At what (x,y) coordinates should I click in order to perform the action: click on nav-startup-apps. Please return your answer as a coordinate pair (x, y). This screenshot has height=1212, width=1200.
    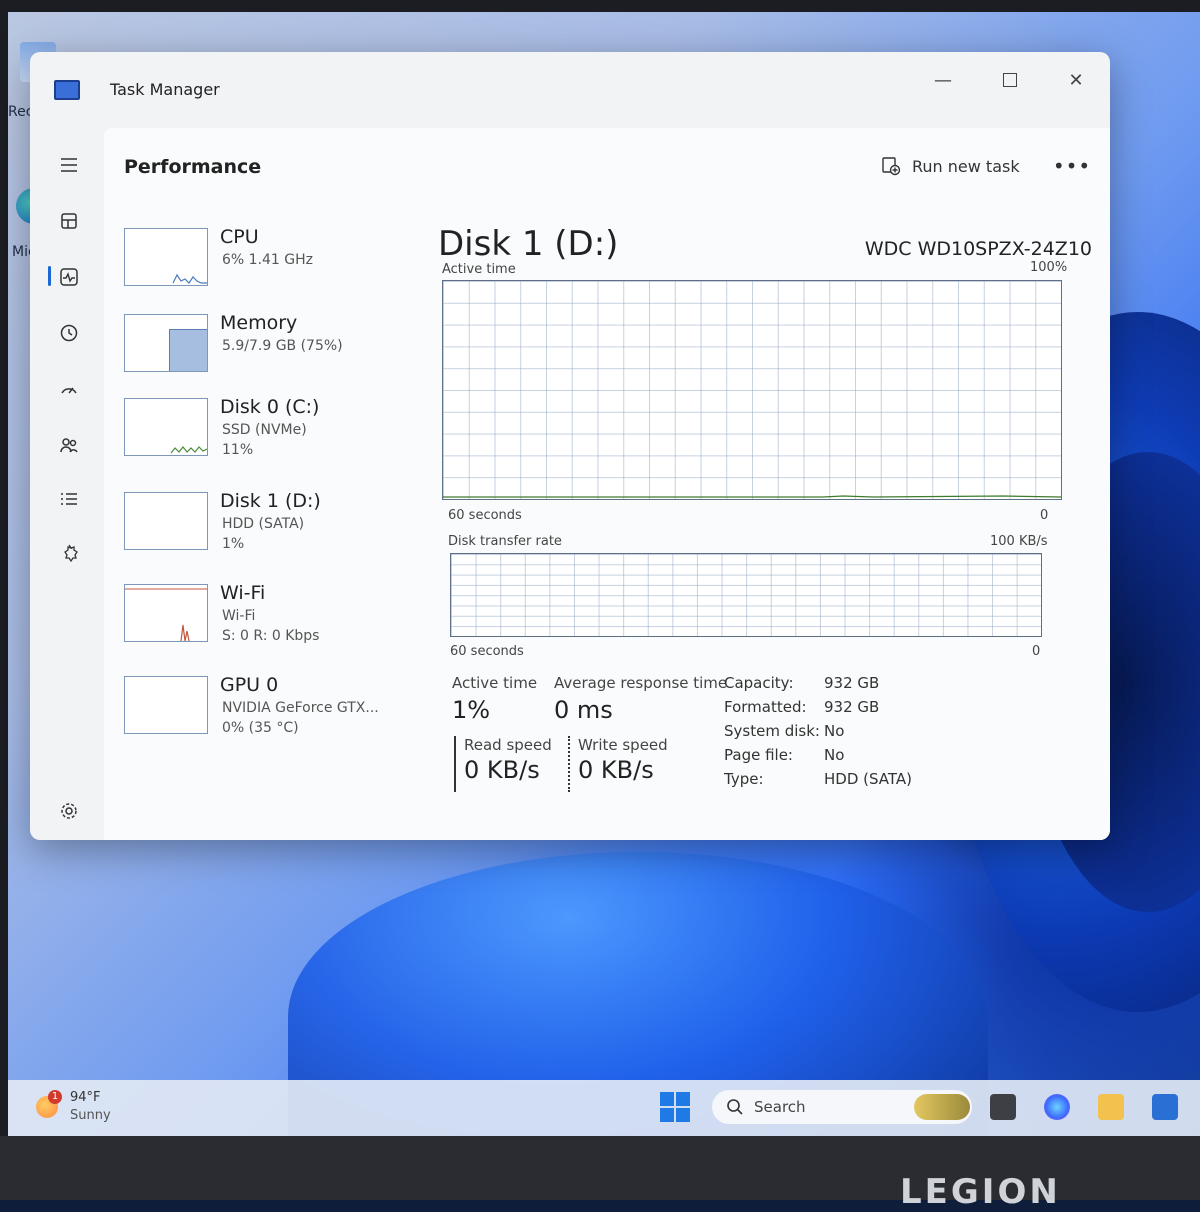
    Looking at the image, I should click on (69, 389).